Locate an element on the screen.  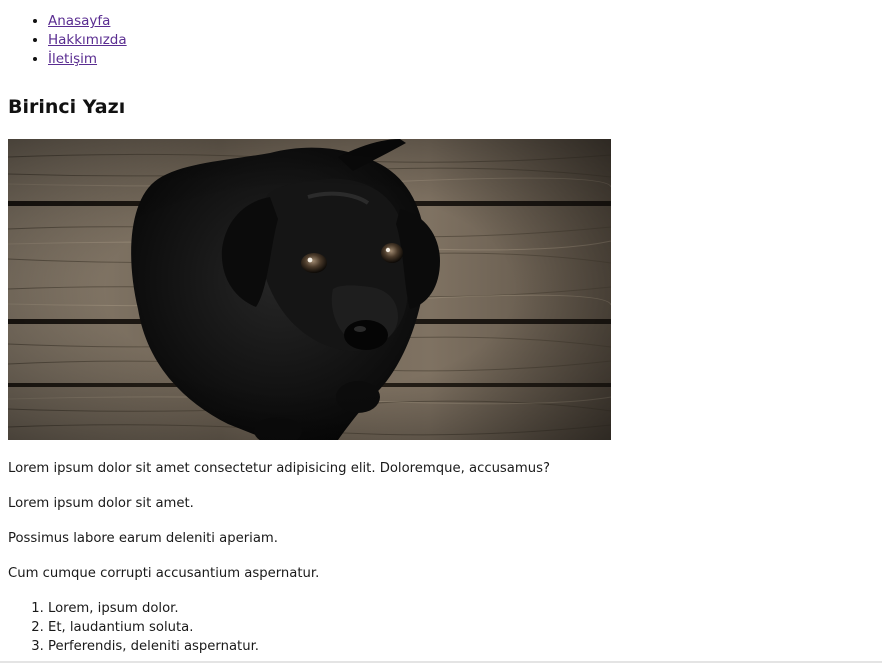
nav-link-contact: İletişim is located at coordinates (72, 59).